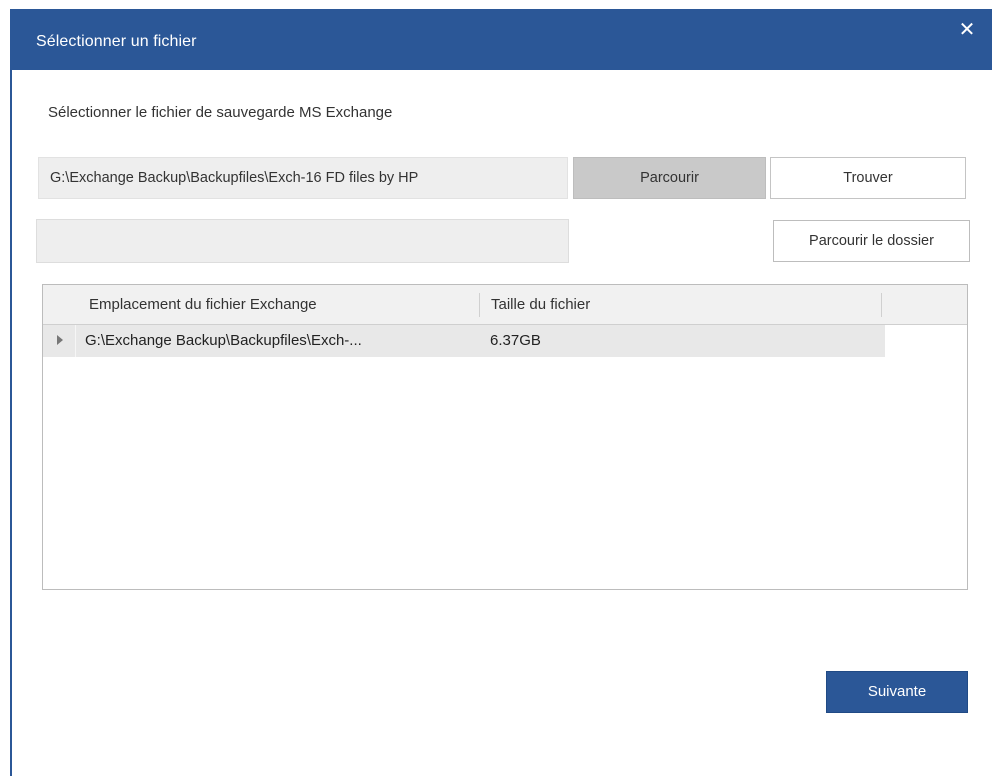 This screenshot has height=776, width=992. What do you see at coordinates (302, 241) in the screenshot?
I see `folder-path-field` at bounding box center [302, 241].